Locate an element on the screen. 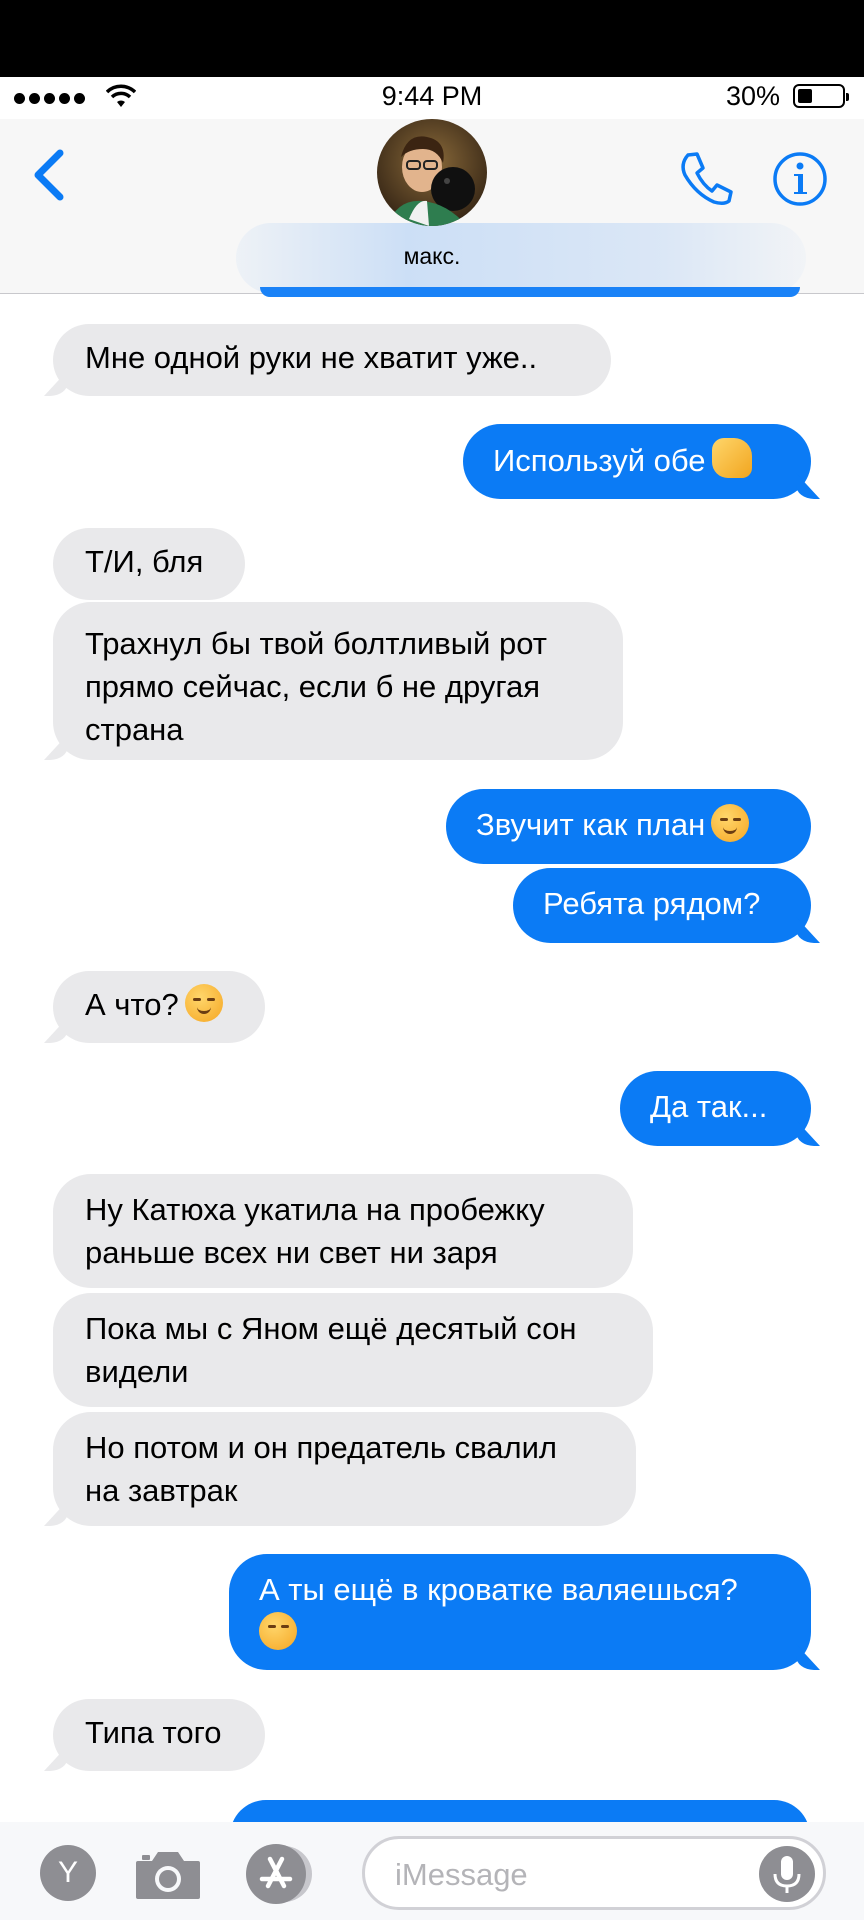 Image resolution: width=864 pixels, height=1920 pixels. message-line: прямо сейчас, если б не другая is located at coordinates (313, 686).